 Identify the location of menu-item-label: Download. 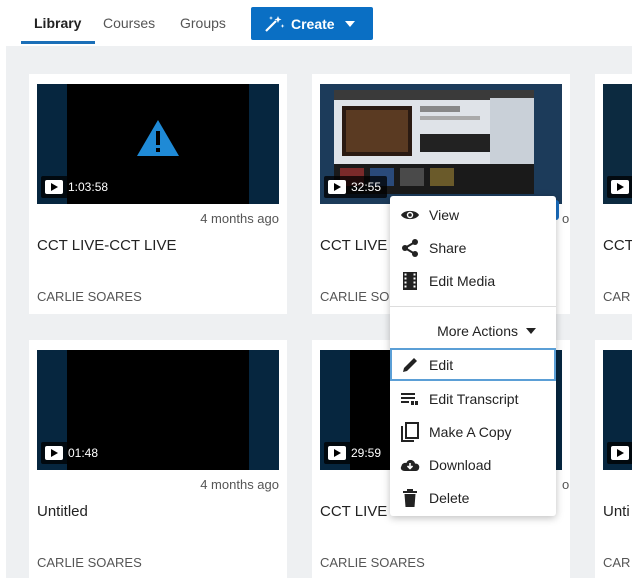
(460, 464).